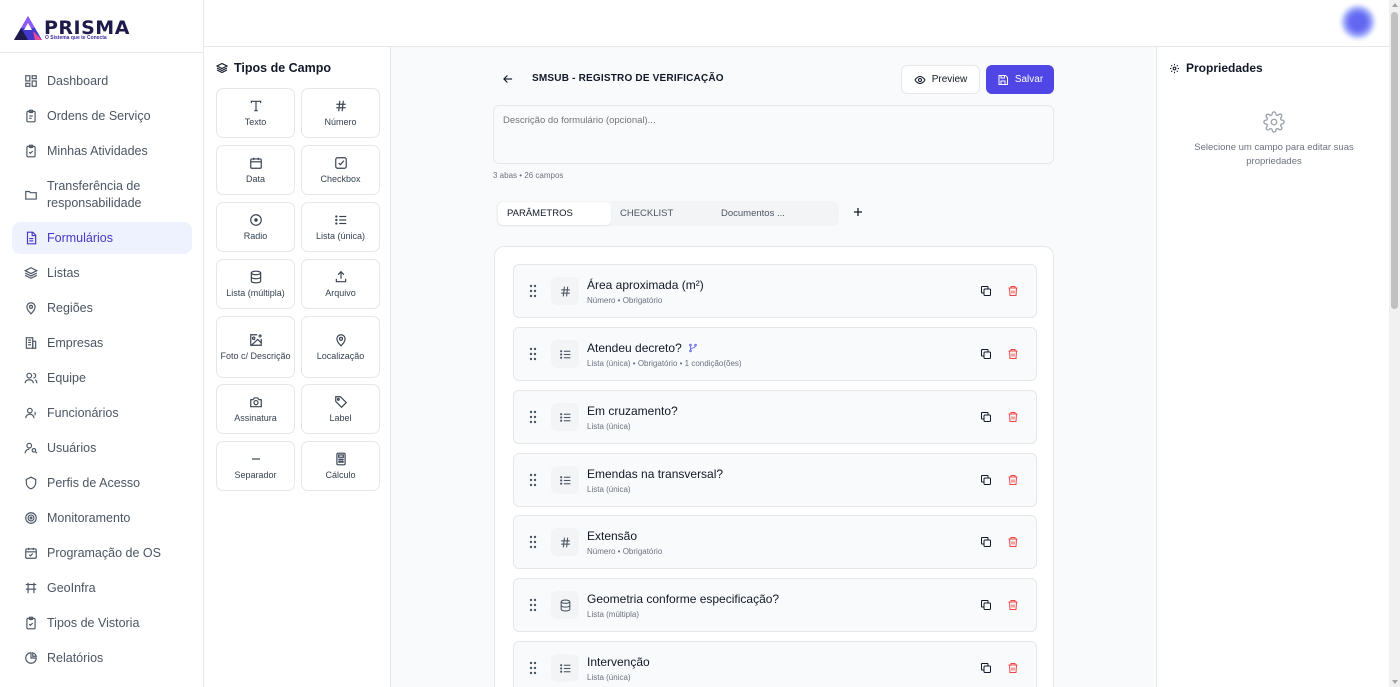 The image size is (1400, 687). What do you see at coordinates (31, 588) in the screenshot?
I see `network-icon` at bounding box center [31, 588].